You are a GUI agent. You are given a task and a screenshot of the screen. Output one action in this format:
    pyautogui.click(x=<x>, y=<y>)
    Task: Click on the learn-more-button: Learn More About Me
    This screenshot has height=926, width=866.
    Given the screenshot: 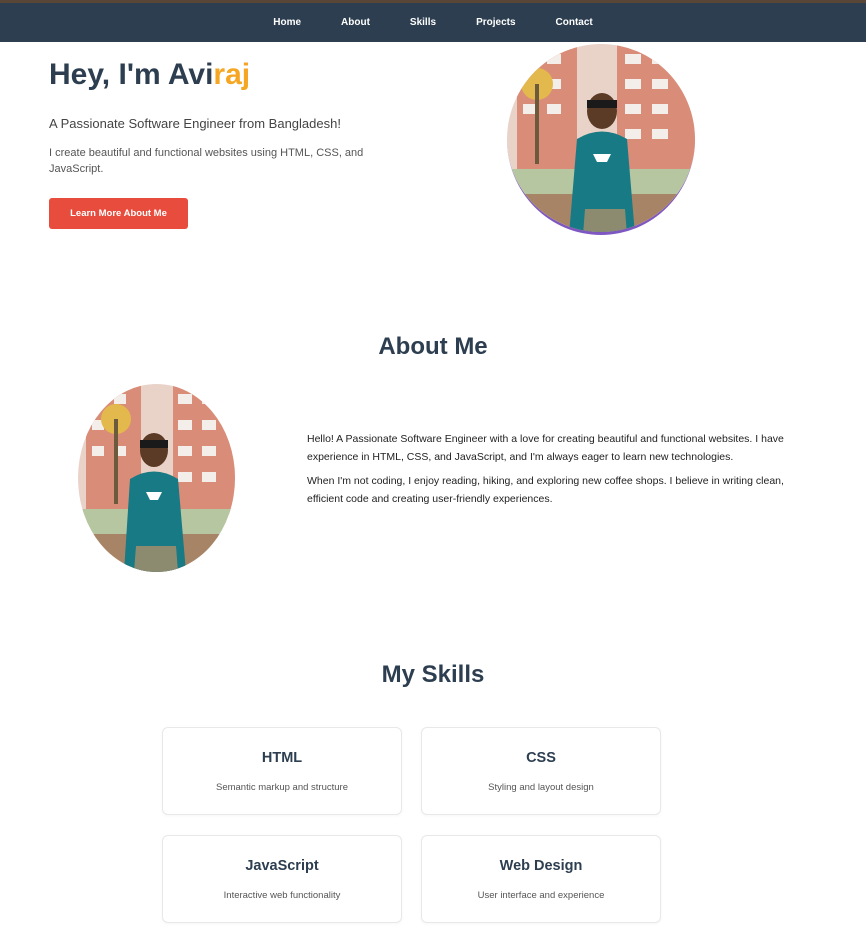 What is the action you would take?
    pyautogui.click(x=118, y=213)
    